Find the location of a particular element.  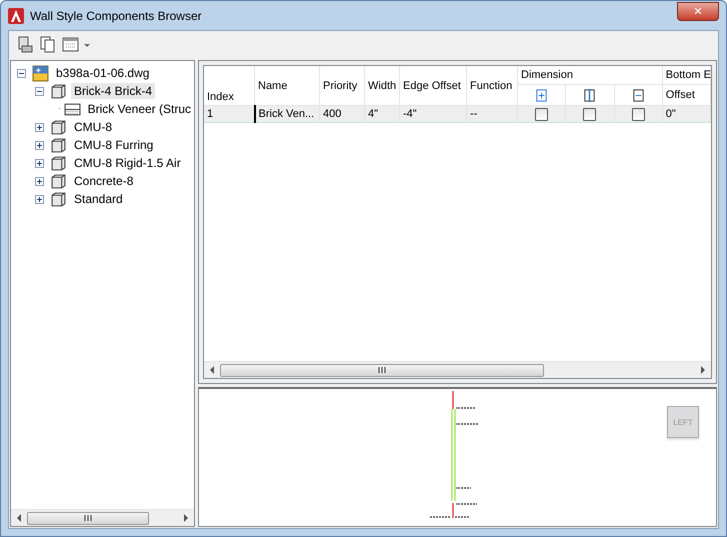

window-title: Wall Style Components Browser is located at coordinates (116, 15).